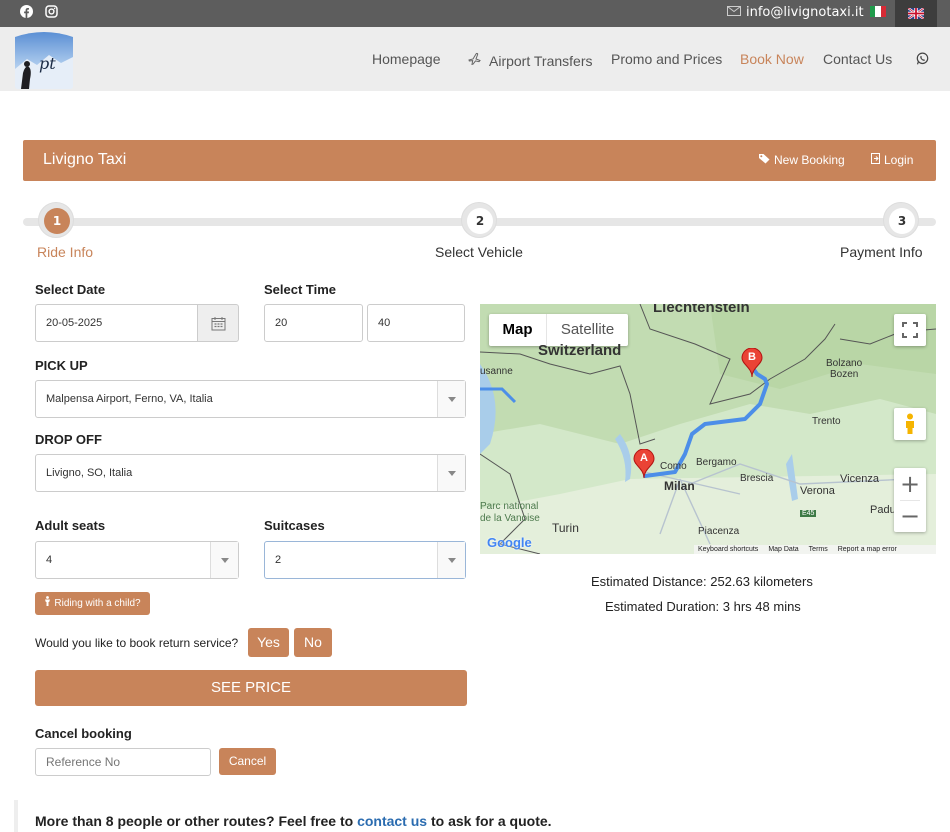 This screenshot has height=832, width=950. What do you see at coordinates (817, 491) in the screenshot?
I see `map-label: Verona` at bounding box center [817, 491].